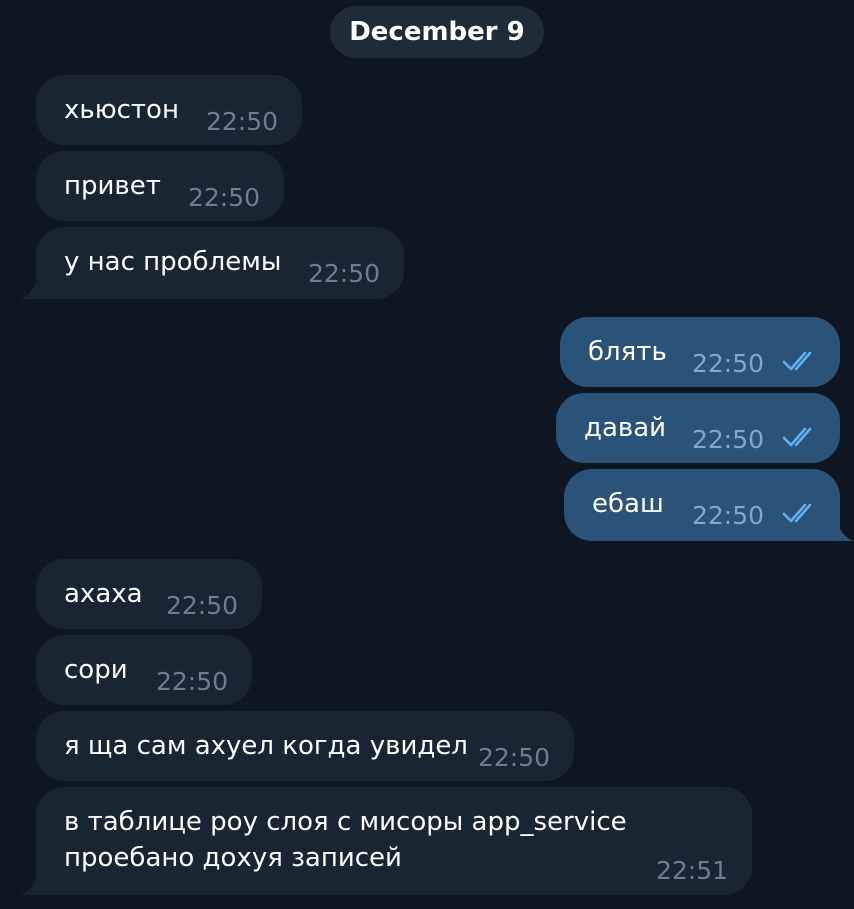 This screenshot has width=854, height=909. Describe the element at coordinates (692, 870) in the screenshot. I see `message-time: 22:51` at that location.